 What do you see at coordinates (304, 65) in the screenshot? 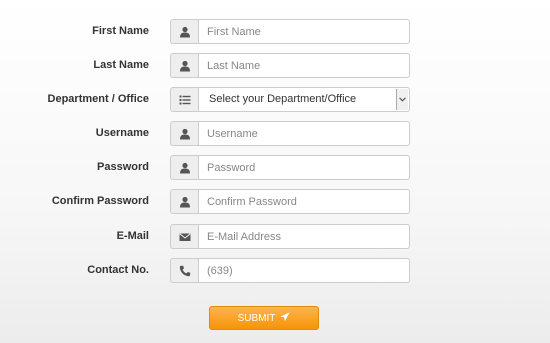
I see `last-name-input` at bounding box center [304, 65].